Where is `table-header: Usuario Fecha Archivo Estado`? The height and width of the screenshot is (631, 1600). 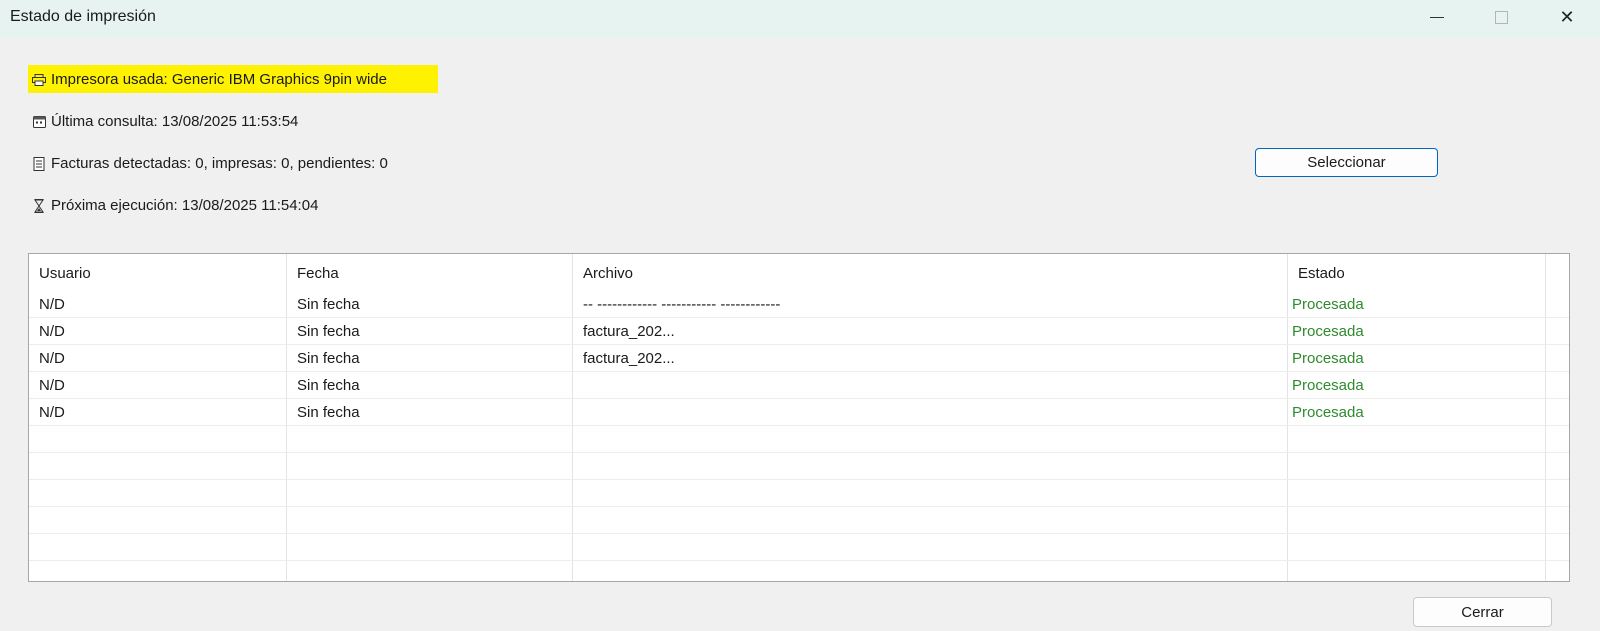
table-header: Usuario Fecha Archivo Estado is located at coordinates (799, 272).